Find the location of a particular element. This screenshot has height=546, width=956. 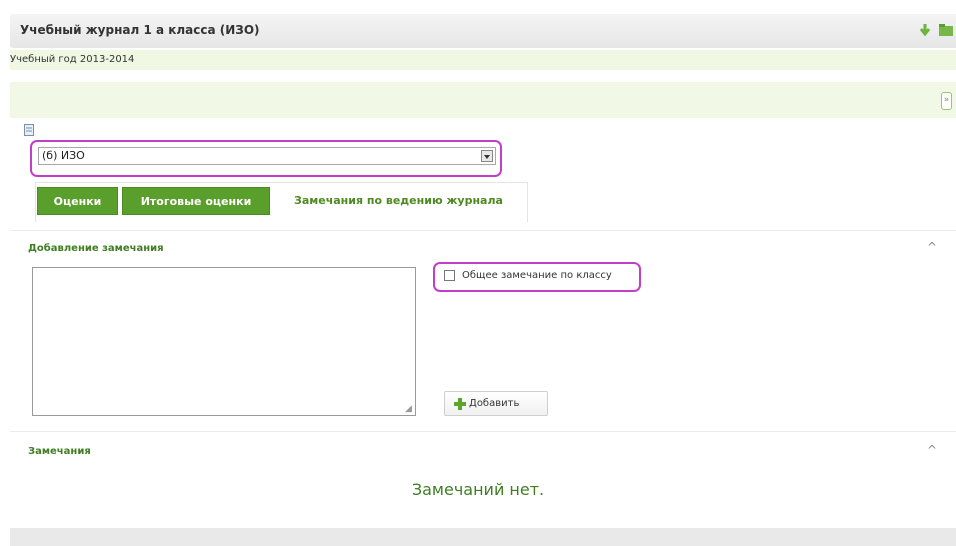

dropdown-arrow-icon is located at coordinates (487, 156).